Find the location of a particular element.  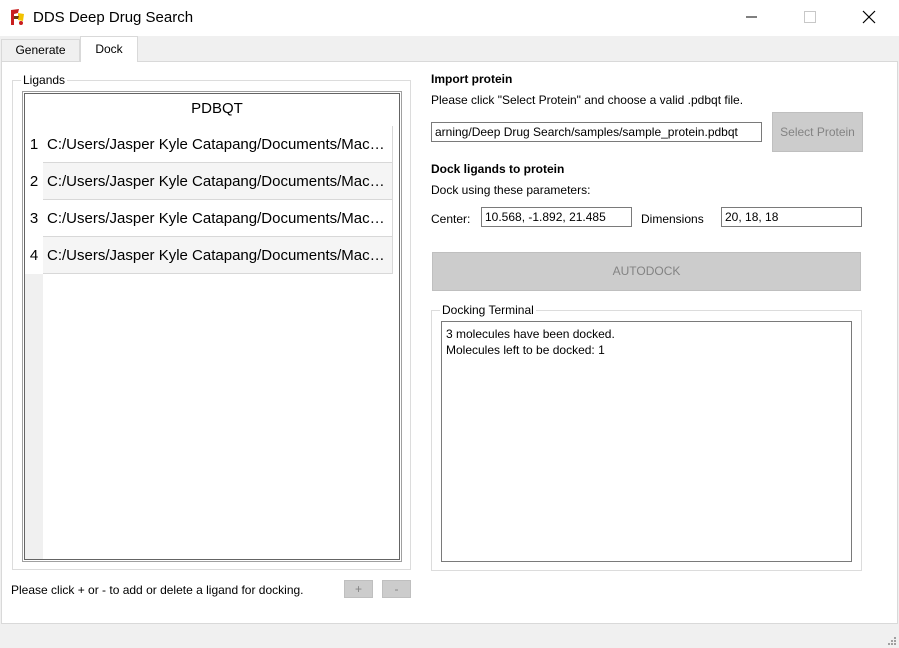

status-bar is located at coordinates (449, 636).